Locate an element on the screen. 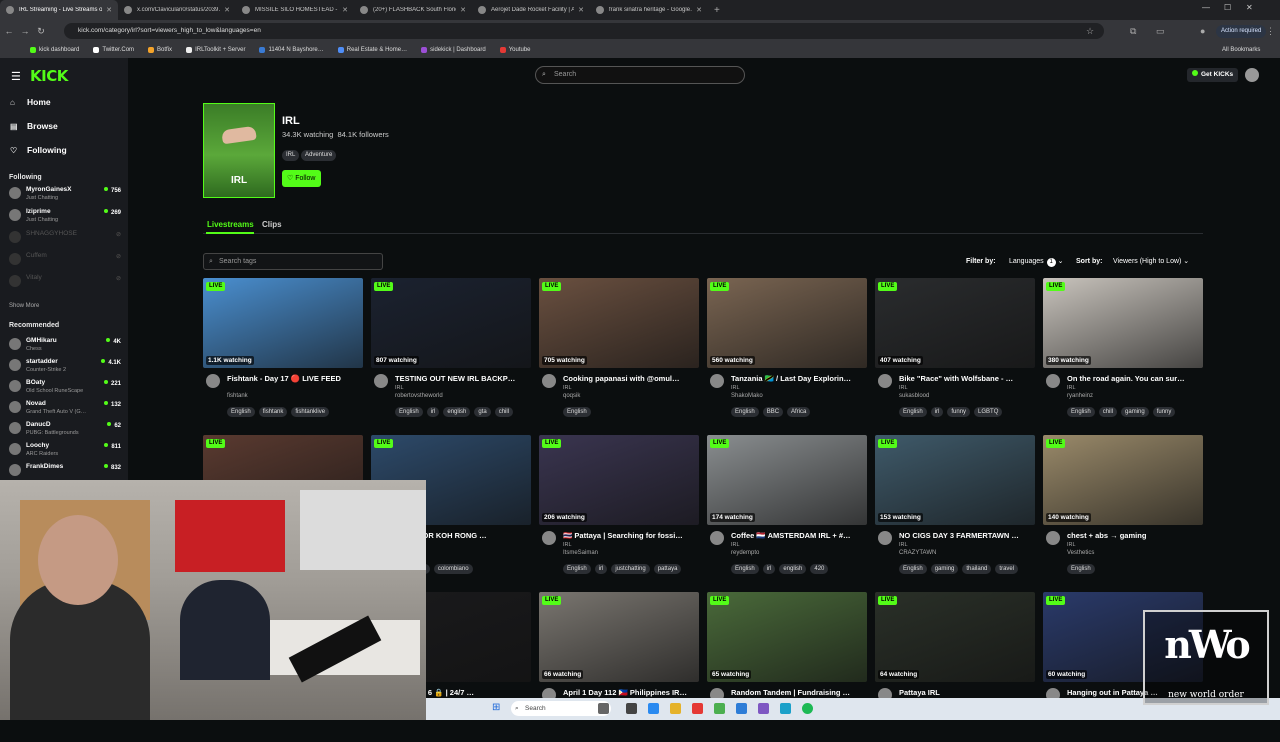  streamer-name: robertovstheworld is located at coordinates (419, 396).